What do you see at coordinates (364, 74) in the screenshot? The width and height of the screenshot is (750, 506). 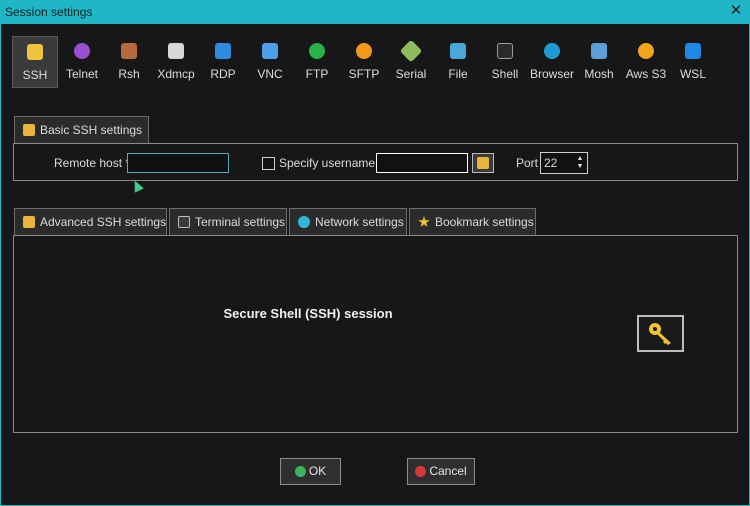 I see `session-type-label: SFTP` at bounding box center [364, 74].